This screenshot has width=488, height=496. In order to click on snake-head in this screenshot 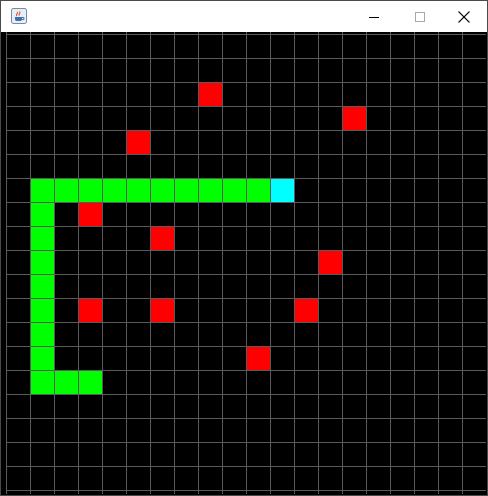, I will do `click(282, 190)`.